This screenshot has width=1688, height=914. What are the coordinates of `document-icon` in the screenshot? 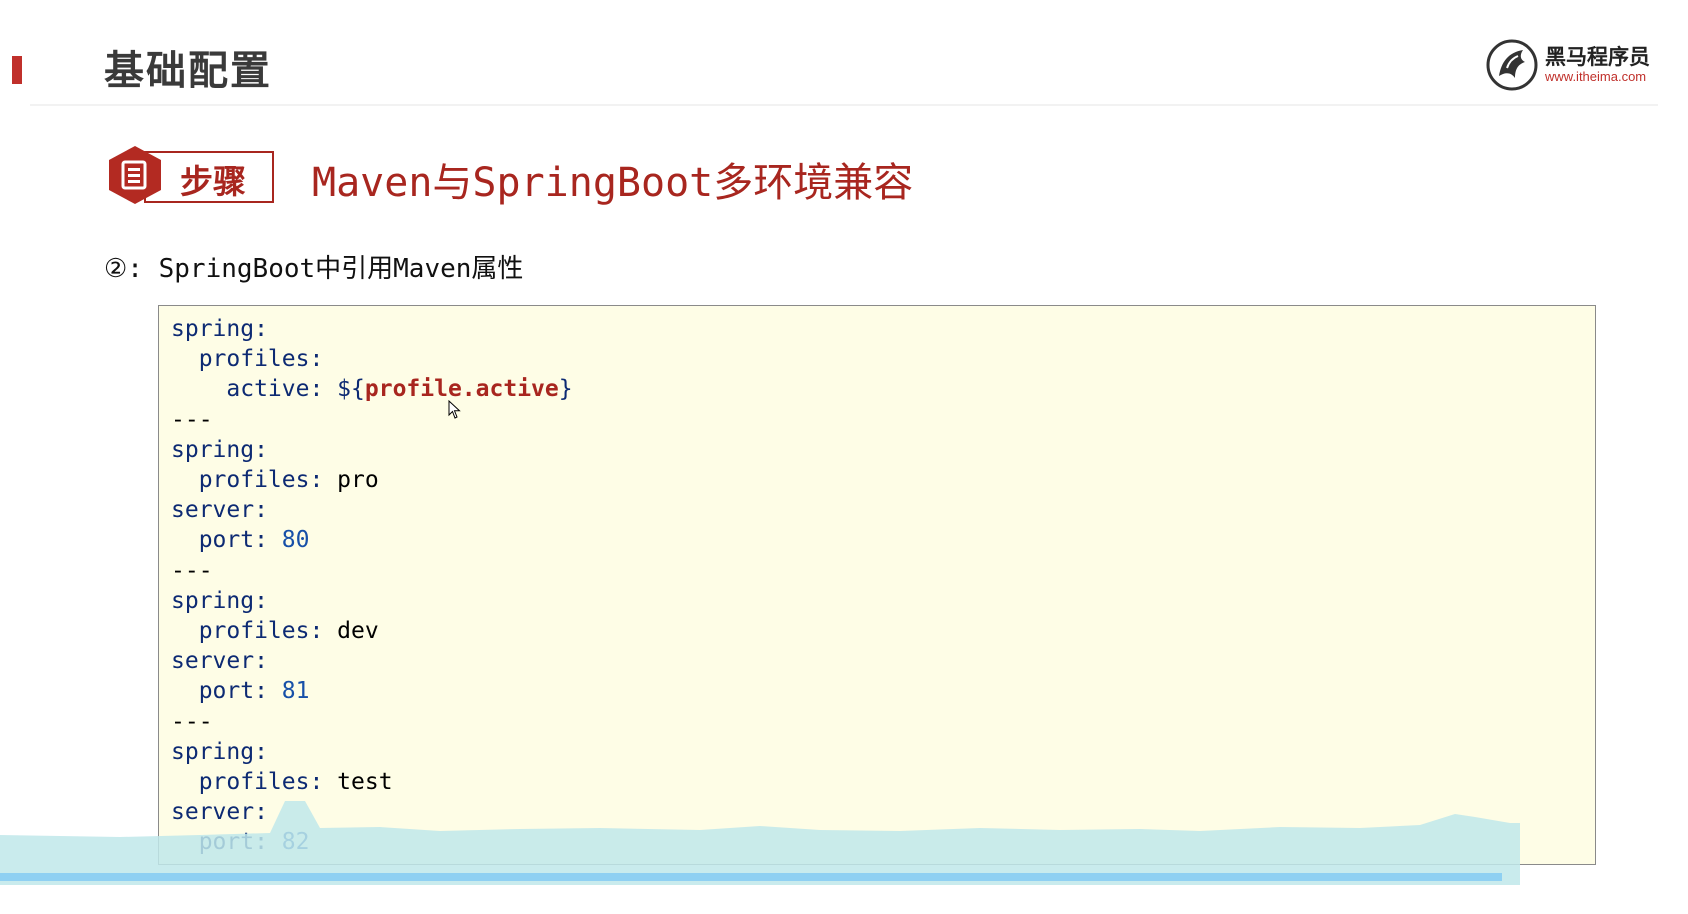 It's located at (135, 175).